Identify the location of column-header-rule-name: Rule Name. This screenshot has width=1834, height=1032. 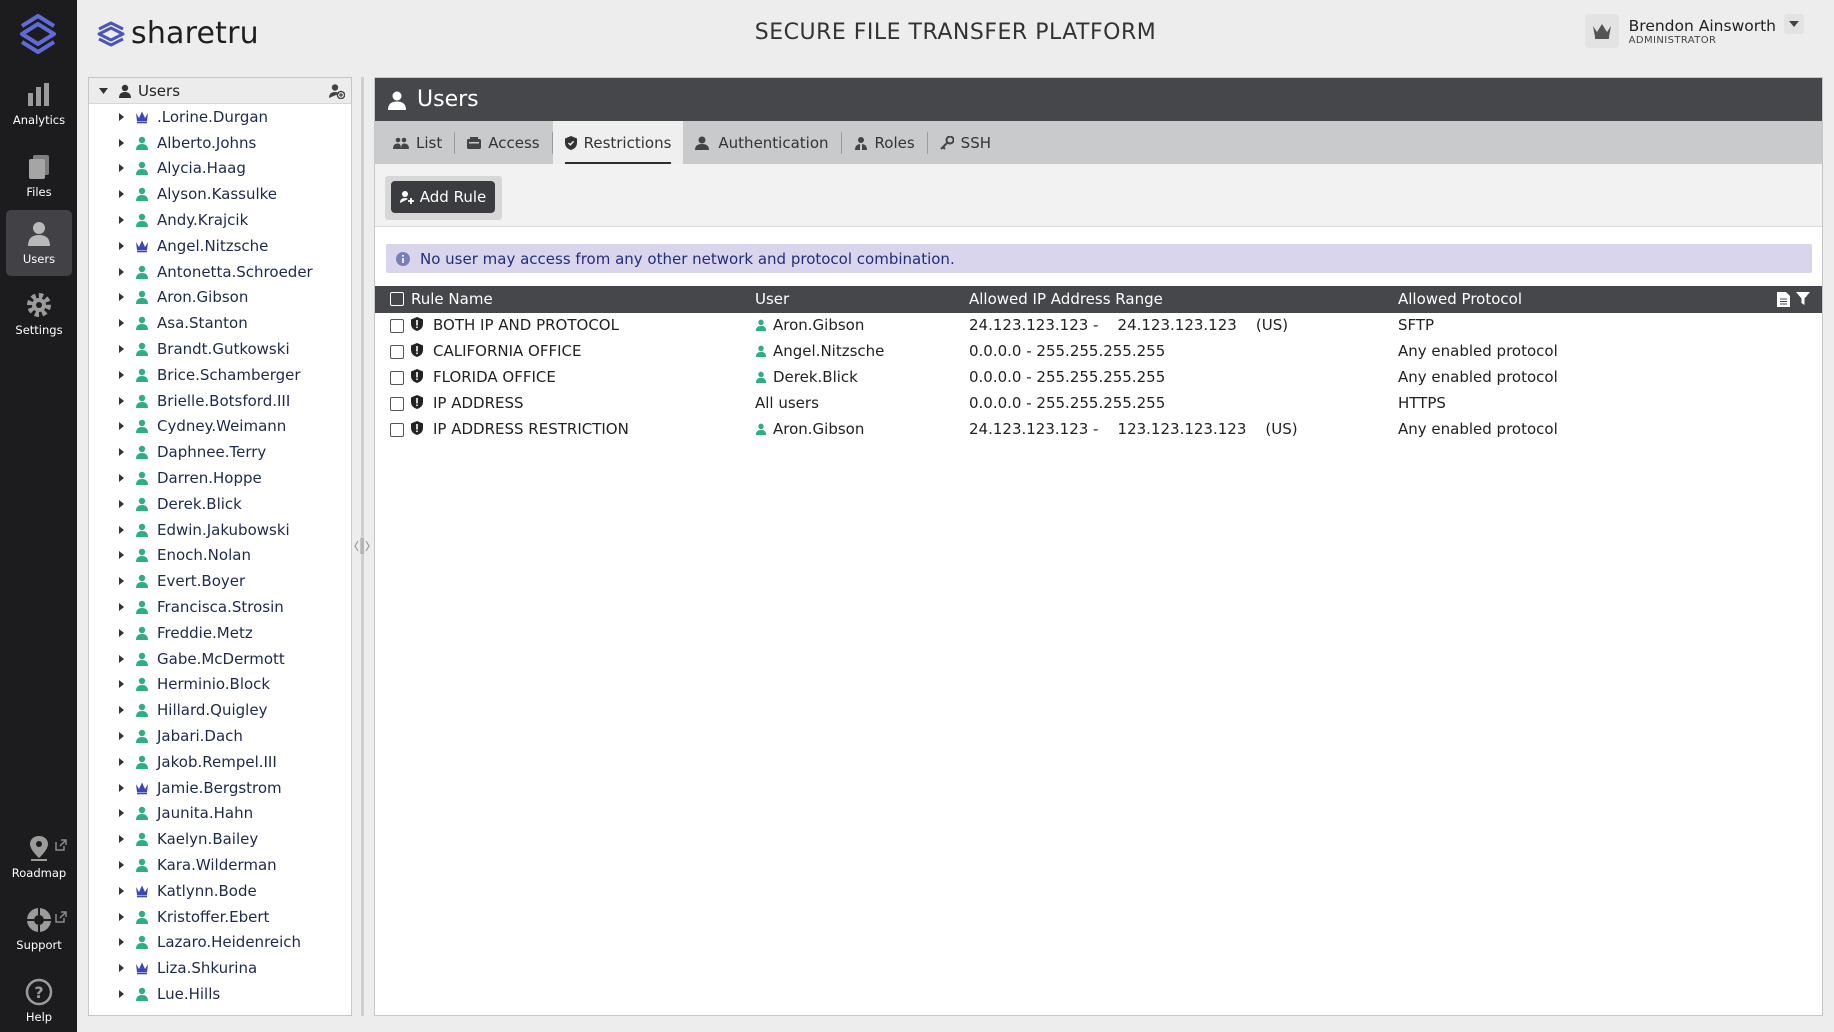
(452, 299).